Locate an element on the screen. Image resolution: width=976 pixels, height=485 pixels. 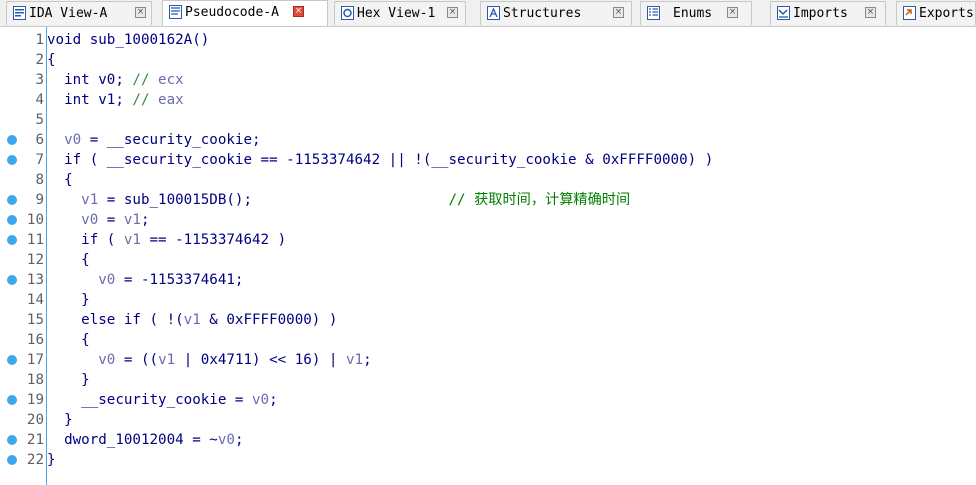
code-line: 3 int v0; // ecx is located at coordinates (488, 80).